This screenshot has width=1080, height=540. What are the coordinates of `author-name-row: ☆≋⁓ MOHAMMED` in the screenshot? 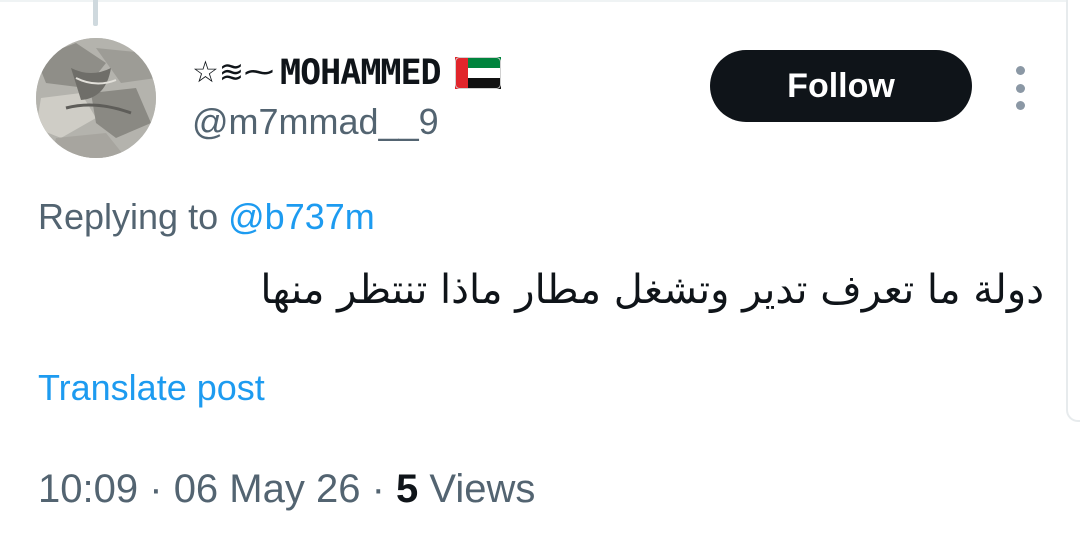 It's located at (346, 73).